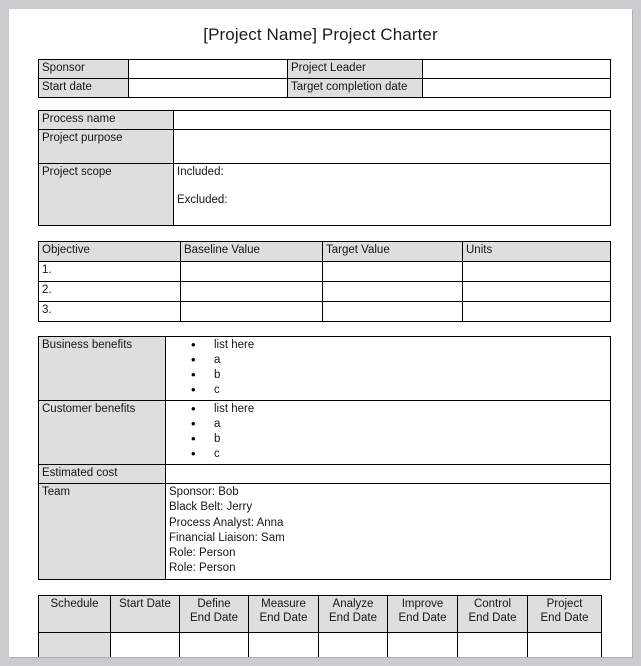 This screenshot has height=666, width=641. Describe the element at coordinates (106, 194) in the screenshot. I see `project-scope-label: Project scope` at that location.